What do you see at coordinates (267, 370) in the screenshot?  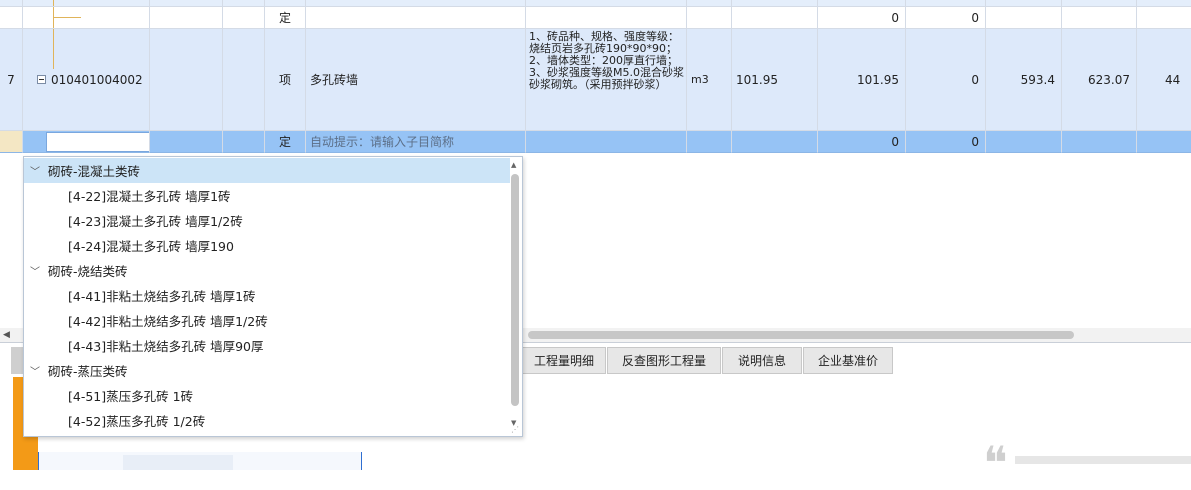 I see `dropdown-group: ﹀ 砌砖-蒸压类砖` at bounding box center [267, 370].